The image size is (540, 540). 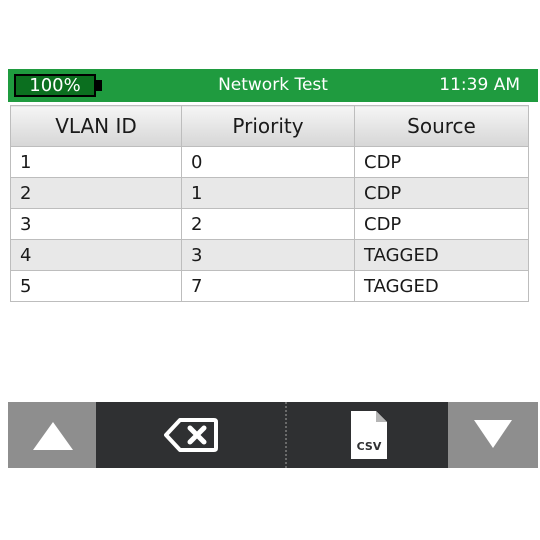 I want to click on table-row: 1 0 CDP, so click(x=269, y=162).